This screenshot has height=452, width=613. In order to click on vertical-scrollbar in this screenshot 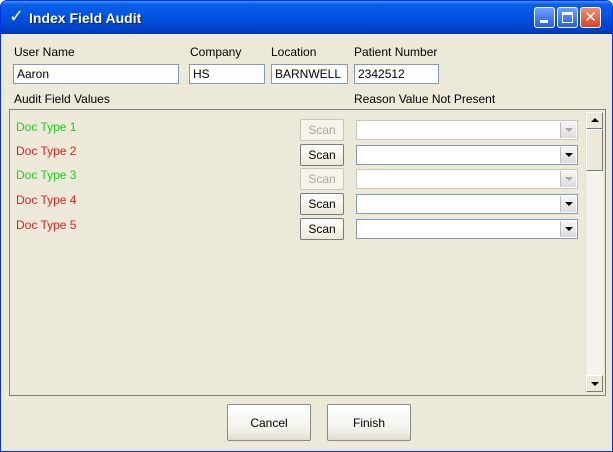, I will do `click(594, 252)`.